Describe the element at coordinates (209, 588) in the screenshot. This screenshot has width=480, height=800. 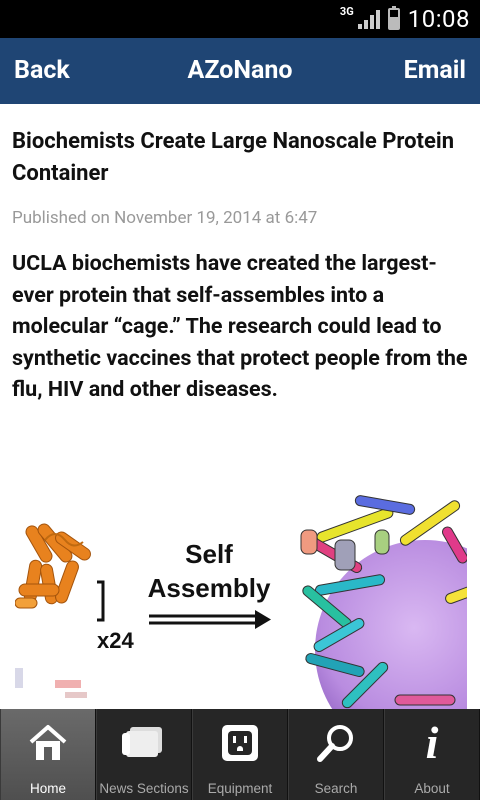
I see `figure-label-line2: Assembly` at that location.